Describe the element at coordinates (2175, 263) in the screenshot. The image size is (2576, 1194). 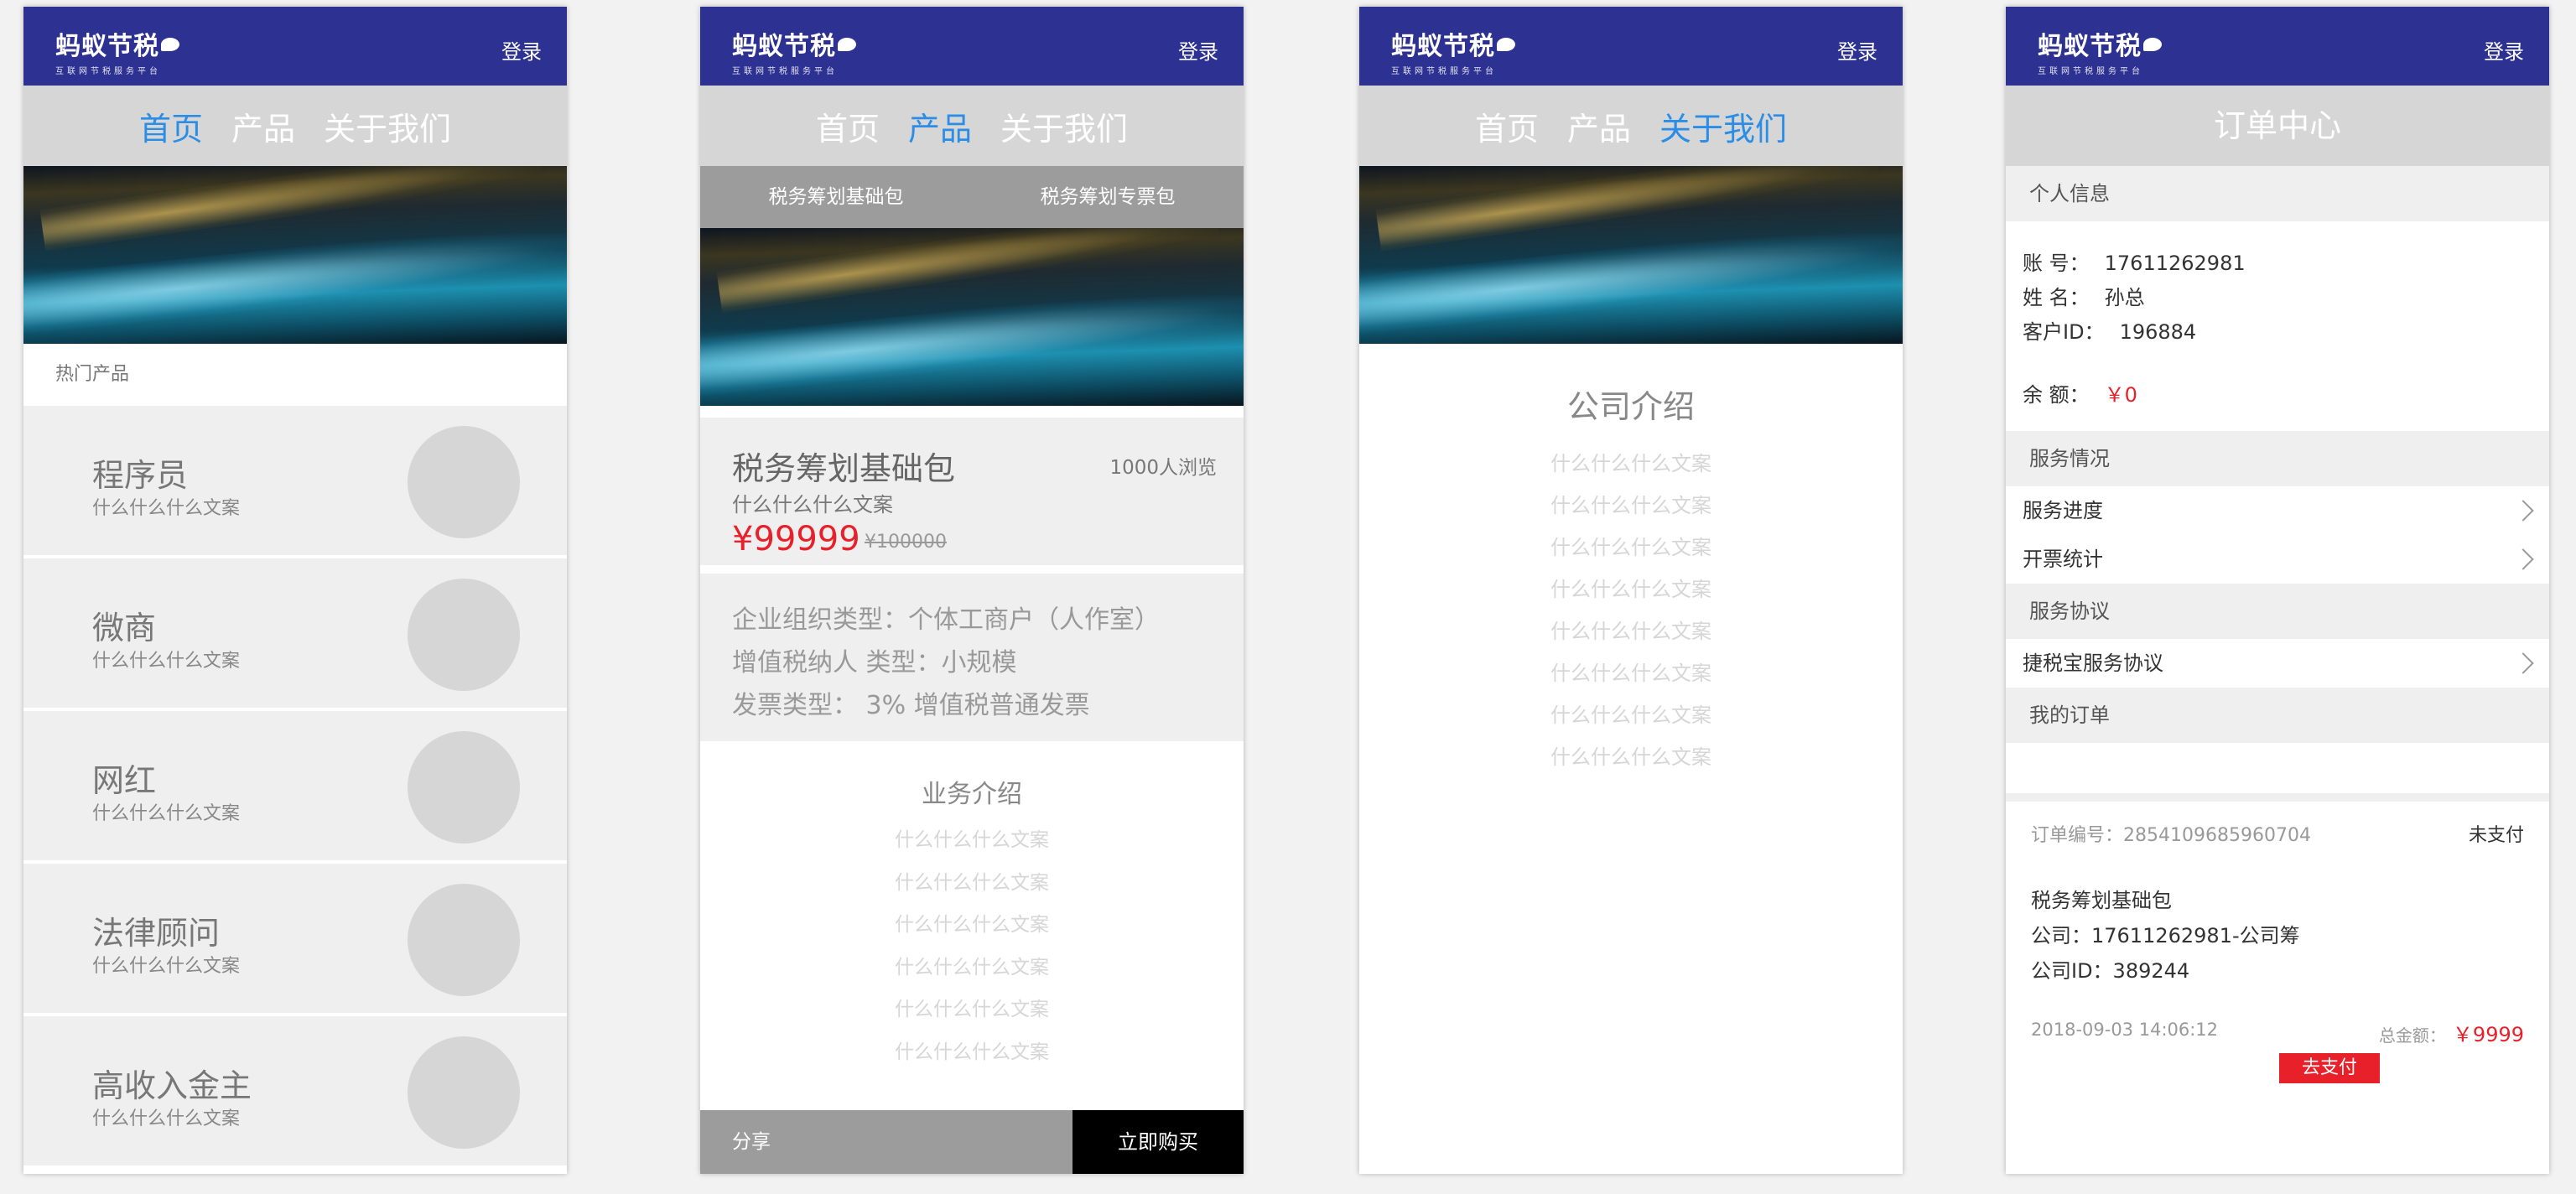
I see `account-value: 17611262981` at that location.